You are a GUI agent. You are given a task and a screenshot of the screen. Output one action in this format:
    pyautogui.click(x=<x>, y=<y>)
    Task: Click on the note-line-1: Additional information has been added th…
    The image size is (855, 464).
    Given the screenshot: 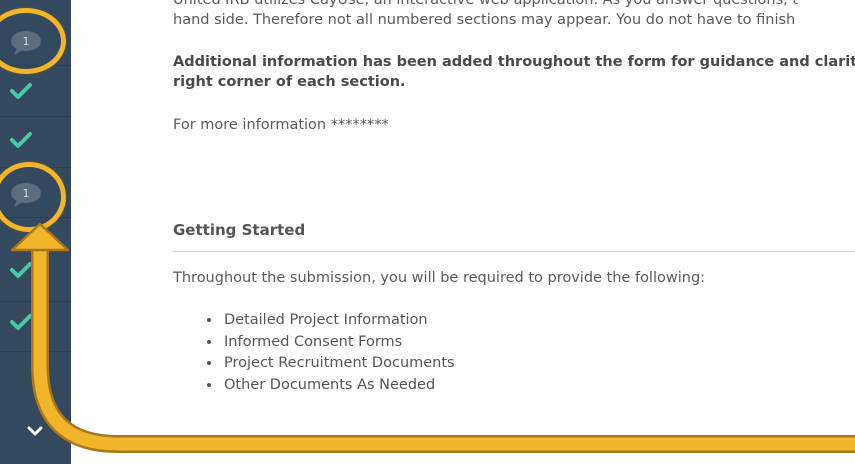 What is the action you would take?
    pyautogui.click(x=514, y=62)
    